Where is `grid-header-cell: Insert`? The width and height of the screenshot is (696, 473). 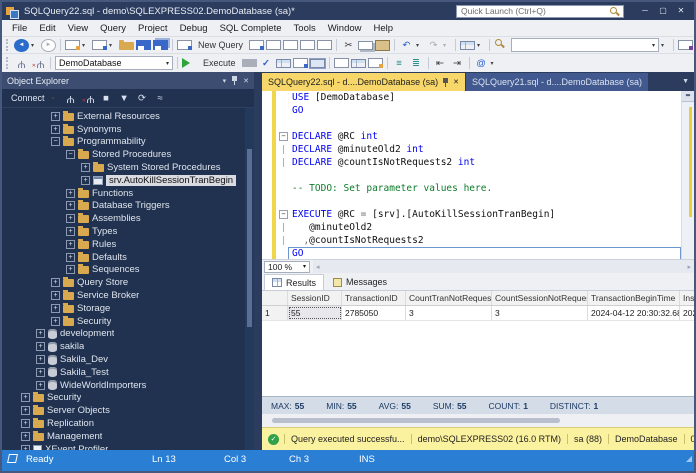
grid-header-cell: Insert is located at coordinates (687, 298).